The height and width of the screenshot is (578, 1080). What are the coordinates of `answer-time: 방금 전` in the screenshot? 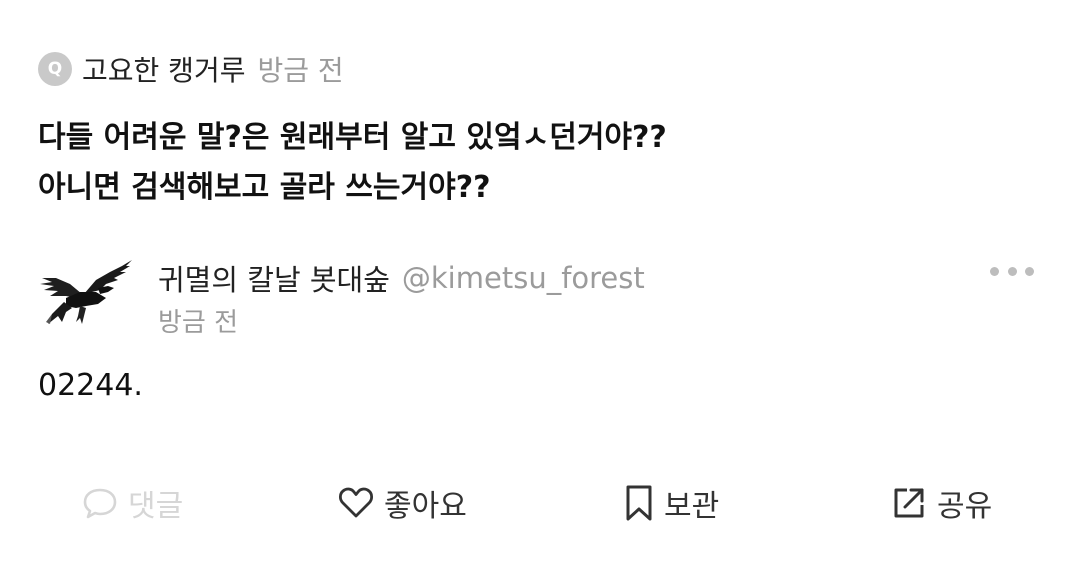 It's located at (198, 323).